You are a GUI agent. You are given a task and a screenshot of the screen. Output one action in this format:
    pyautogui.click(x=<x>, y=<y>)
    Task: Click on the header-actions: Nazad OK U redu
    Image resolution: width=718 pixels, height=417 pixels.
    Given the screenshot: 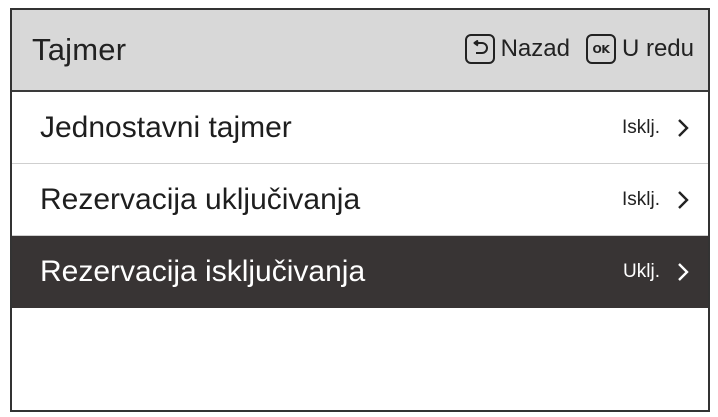 What is the action you would take?
    pyautogui.click(x=579, y=49)
    